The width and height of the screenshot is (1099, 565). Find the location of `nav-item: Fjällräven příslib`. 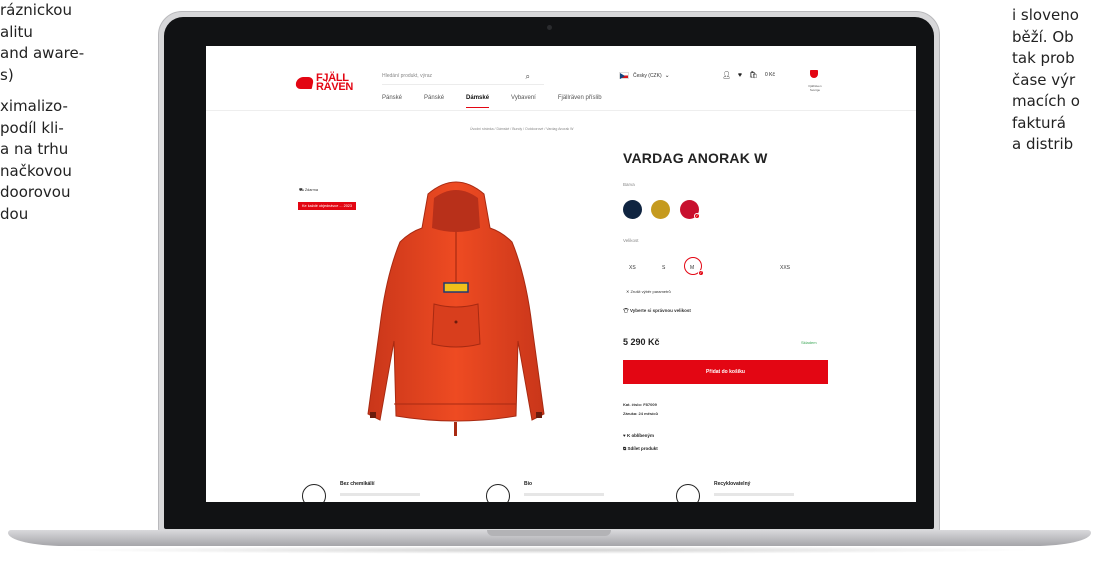

nav-item: Fjällräven příslib is located at coordinates (580, 101).